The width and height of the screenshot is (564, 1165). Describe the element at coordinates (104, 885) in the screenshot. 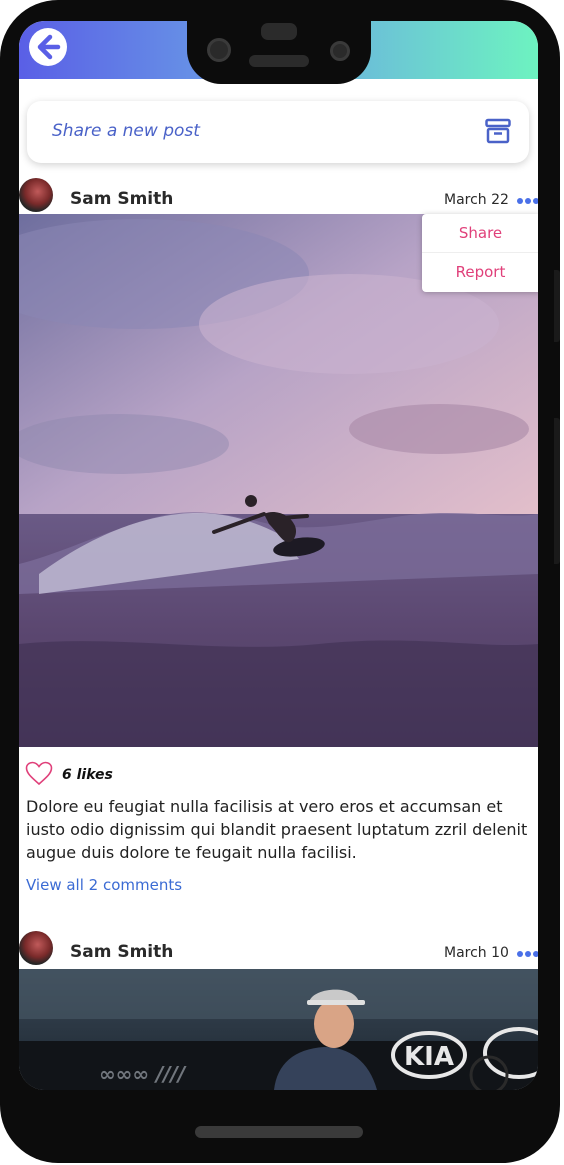

I see `view-comments-link: View all 2 comments` at that location.